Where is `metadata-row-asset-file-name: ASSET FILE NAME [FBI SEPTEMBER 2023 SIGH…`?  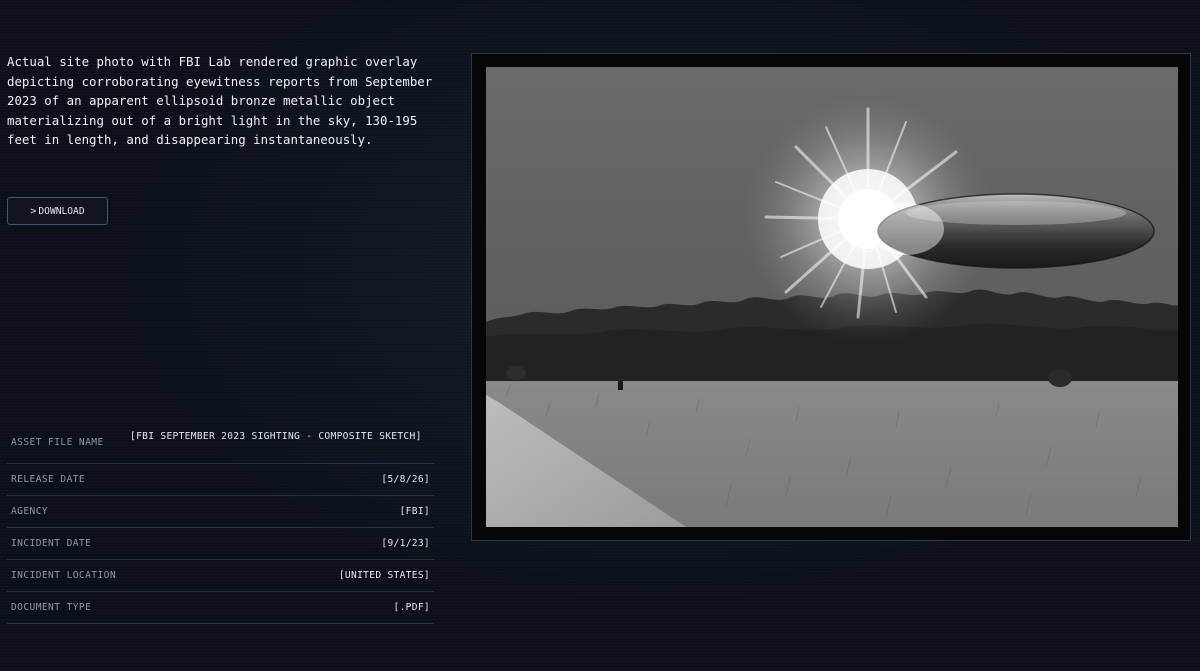 metadata-row-asset-file-name: ASSET FILE NAME [FBI SEPTEMBER 2023 SIGH… is located at coordinates (220, 444).